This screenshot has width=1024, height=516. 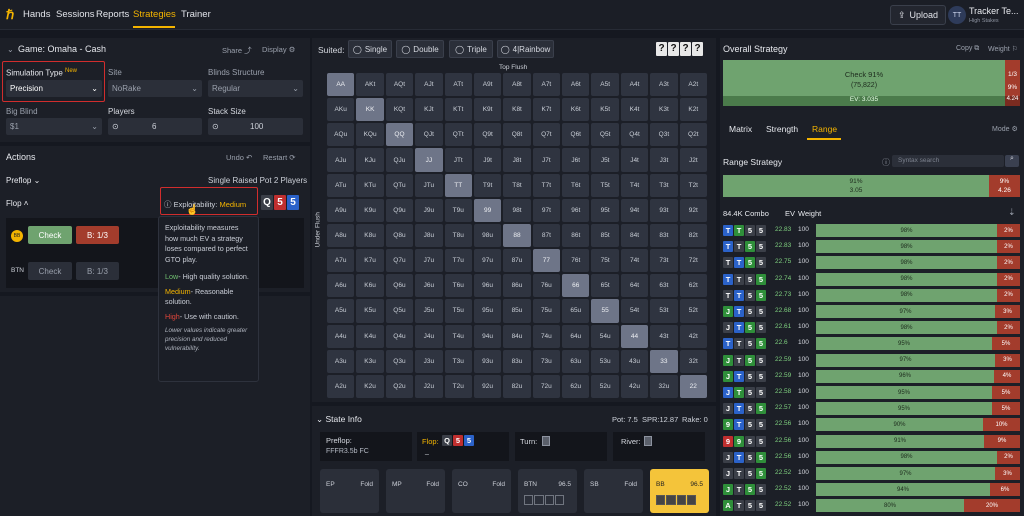 What do you see at coordinates (429, 311) in the screenshot?
I see `matrix-cell: J5u` at bounding box center [429, 311].